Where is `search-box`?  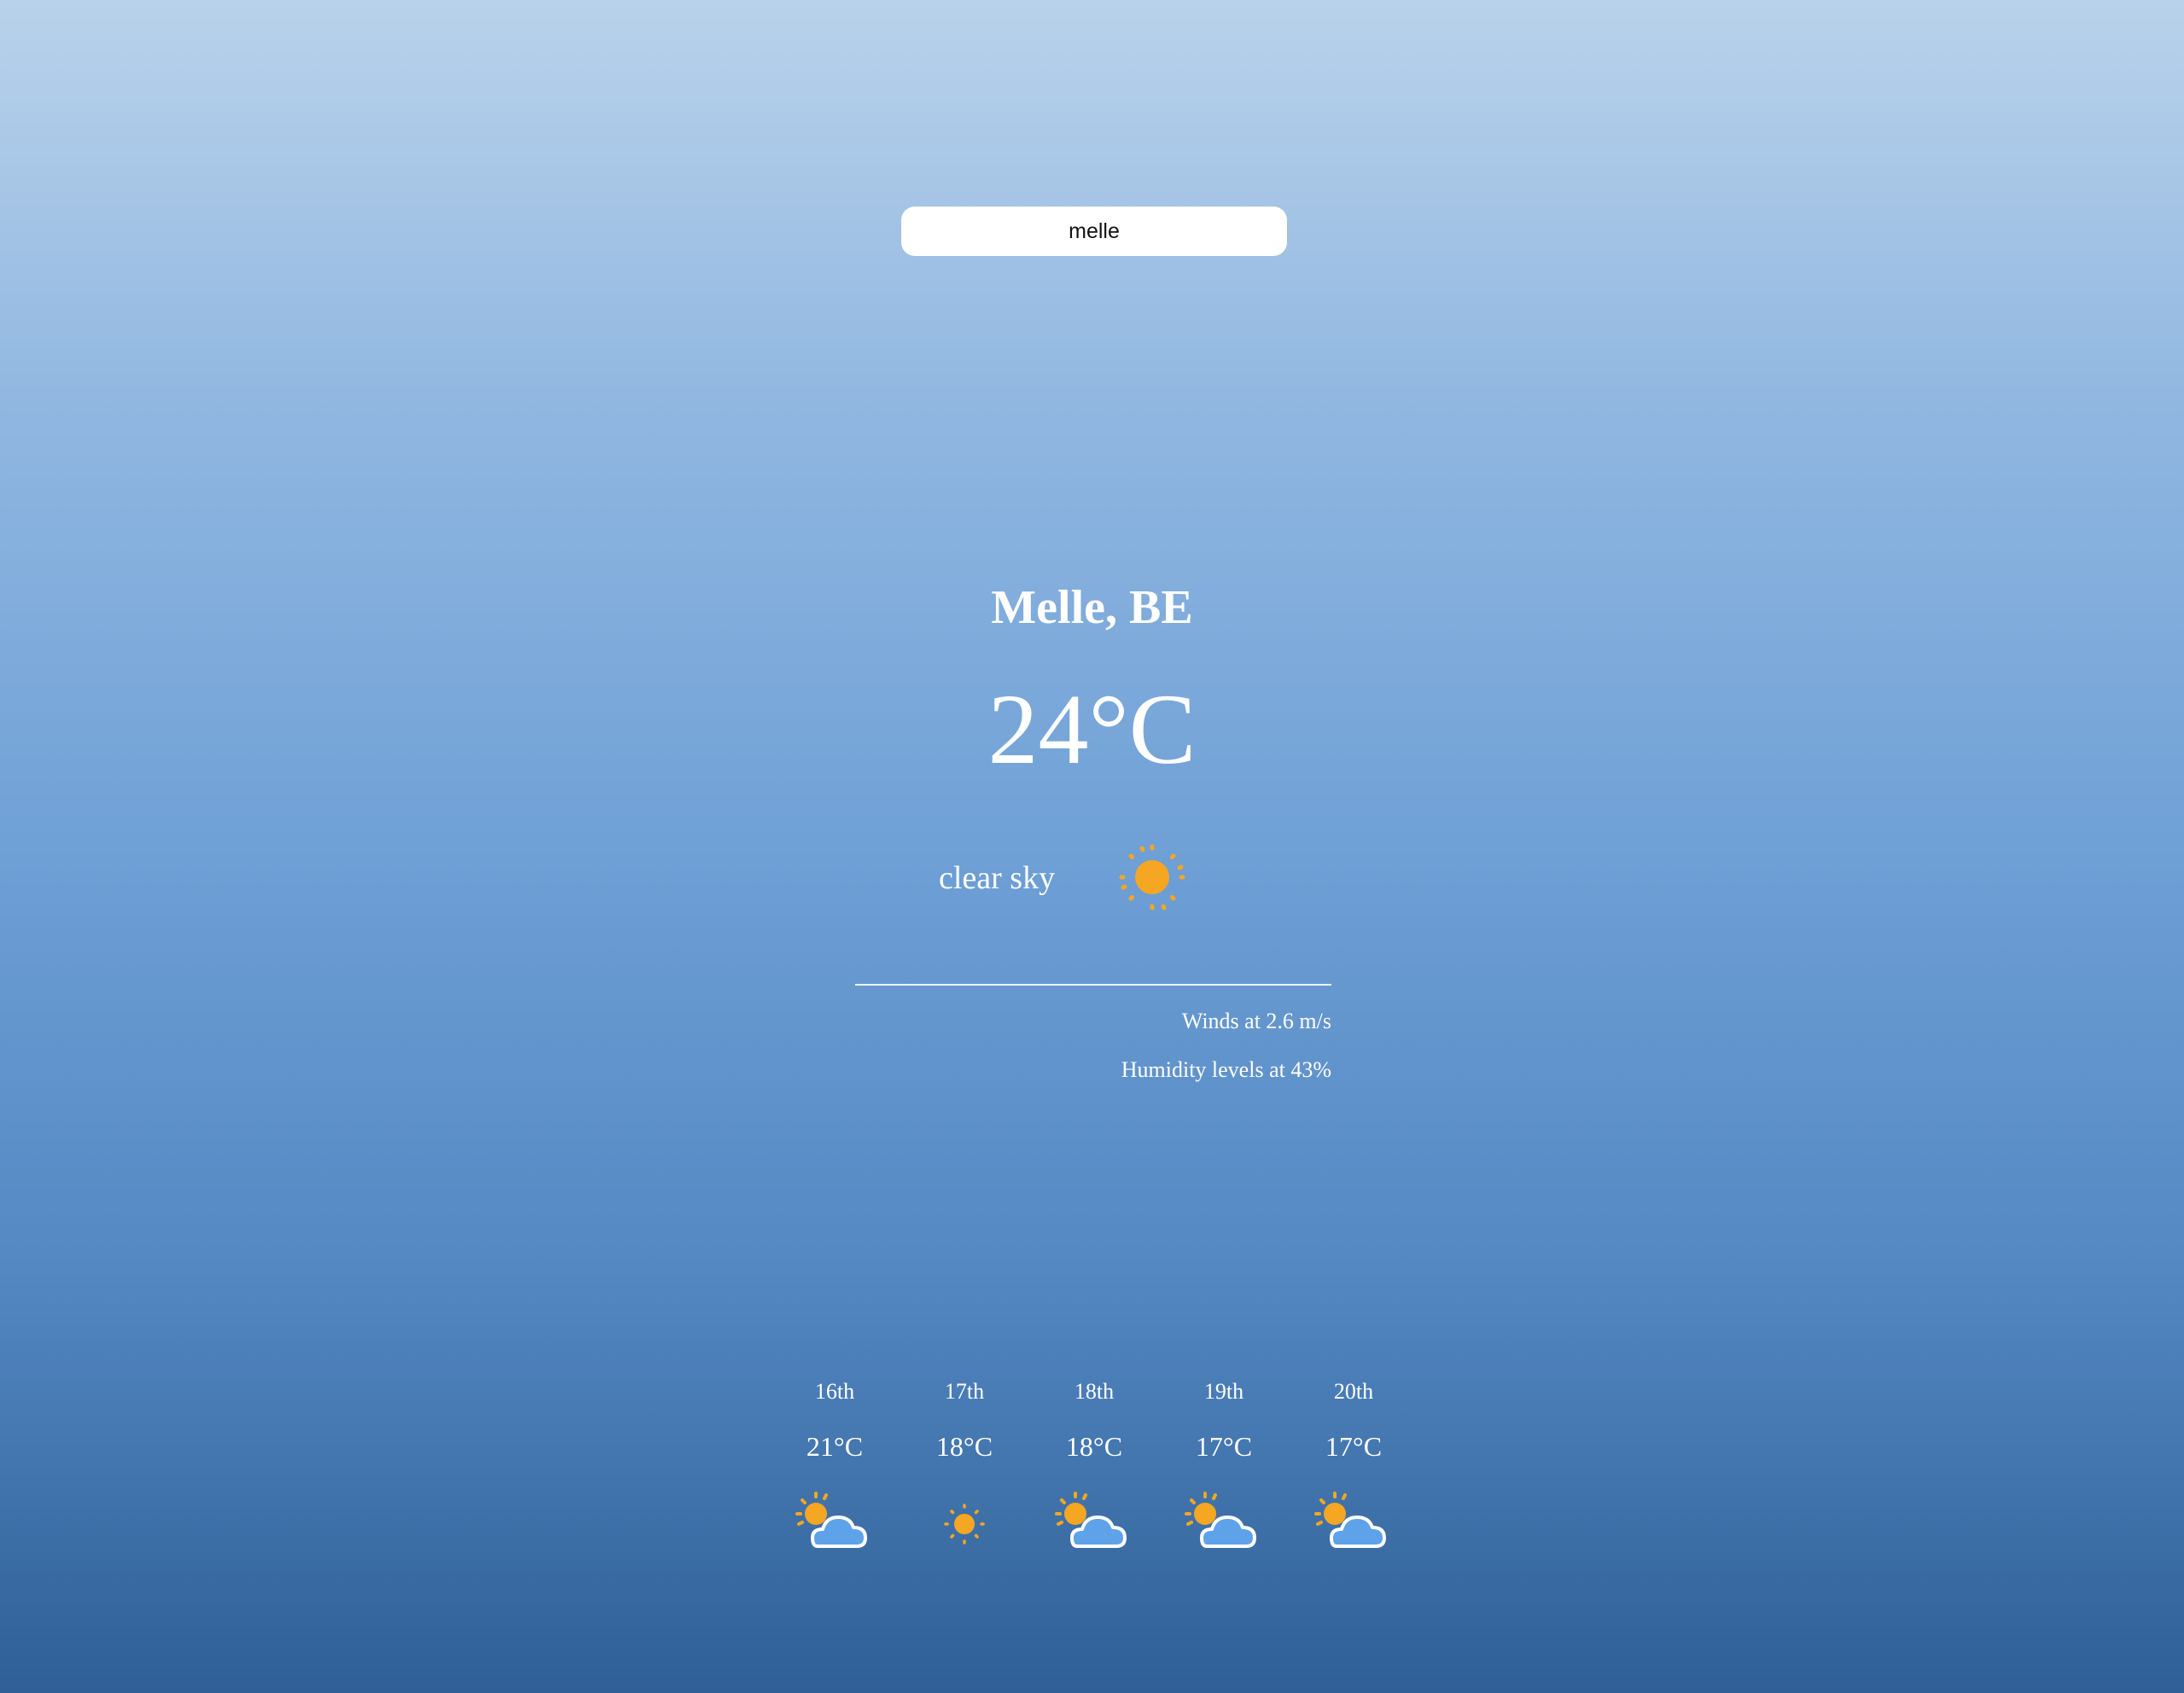 search-box is located at coordinates (1094, 231).